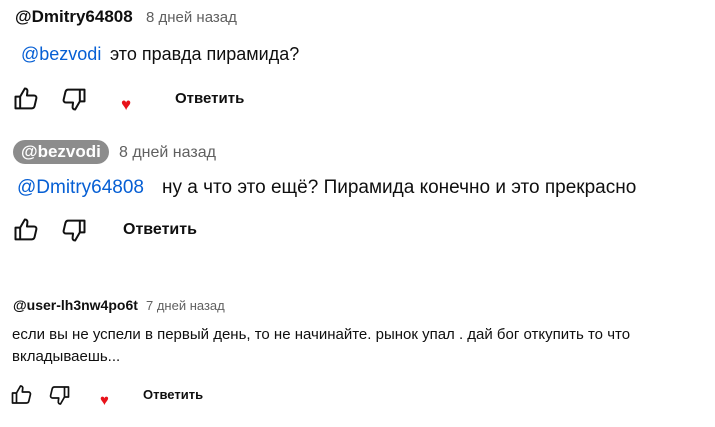  What do you see at coordinates (75, 305) in the screenshot?
I see `comment-author: @user-lh3nw4po6t` at bounding box center [75, 305].